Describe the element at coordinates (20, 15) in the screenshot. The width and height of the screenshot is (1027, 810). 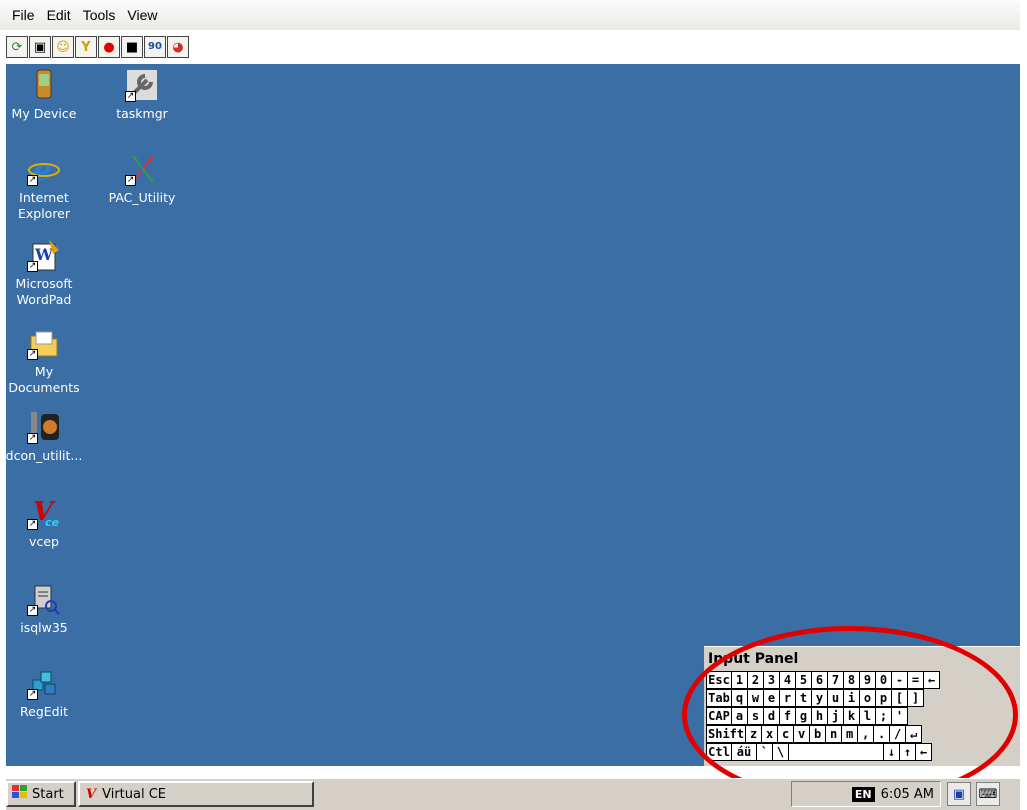
I see `menu-file: File` at that location.